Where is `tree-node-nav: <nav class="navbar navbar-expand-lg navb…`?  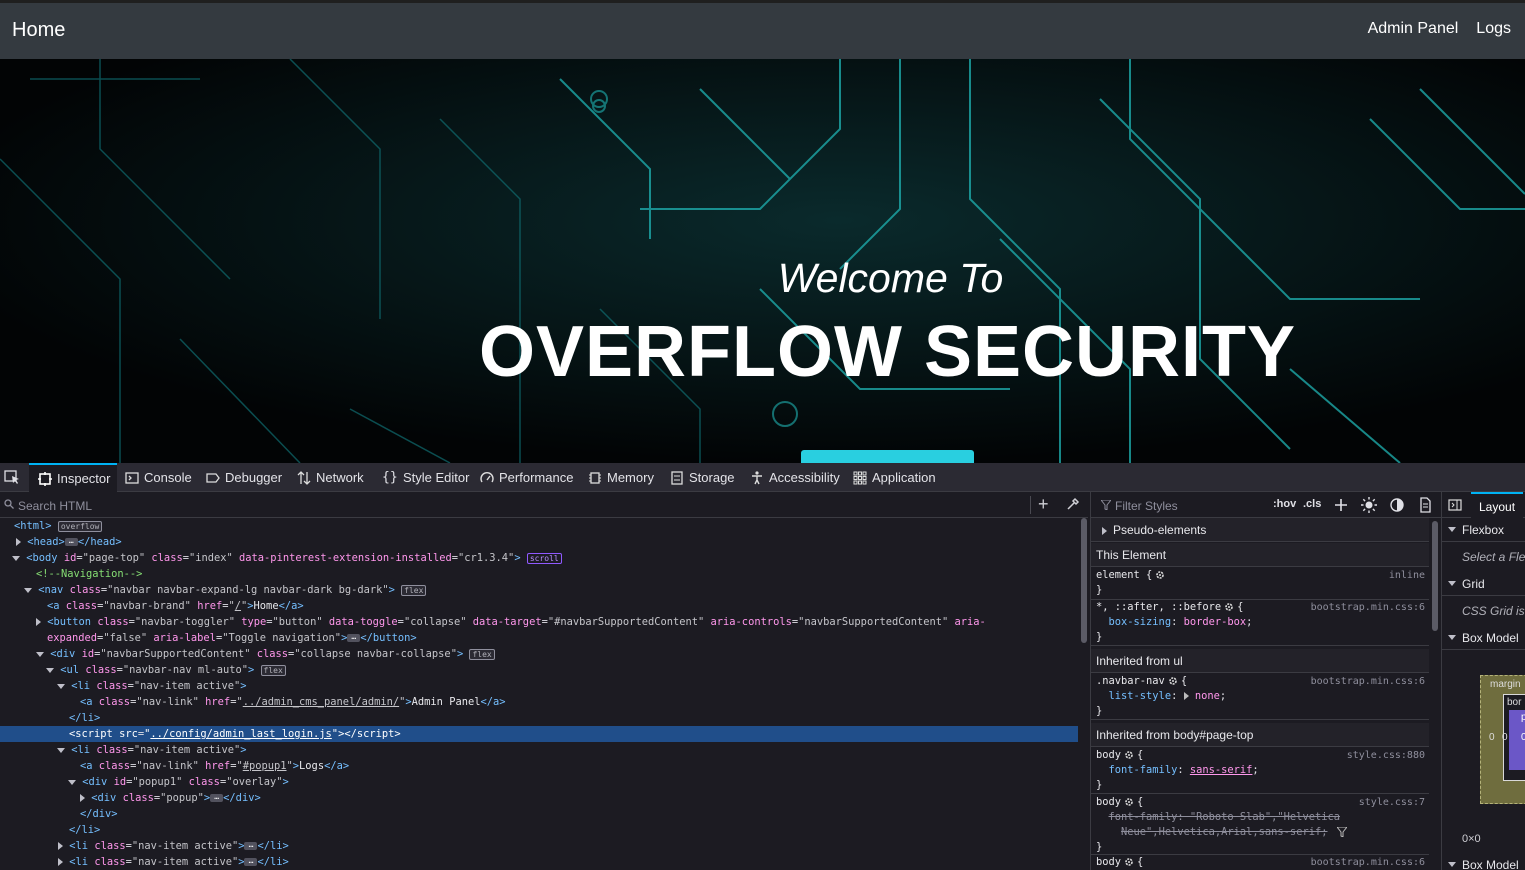
tree-node-nav: <nav class="navbar navbar-expand-lg navb… is located at coordinates (539, 590).